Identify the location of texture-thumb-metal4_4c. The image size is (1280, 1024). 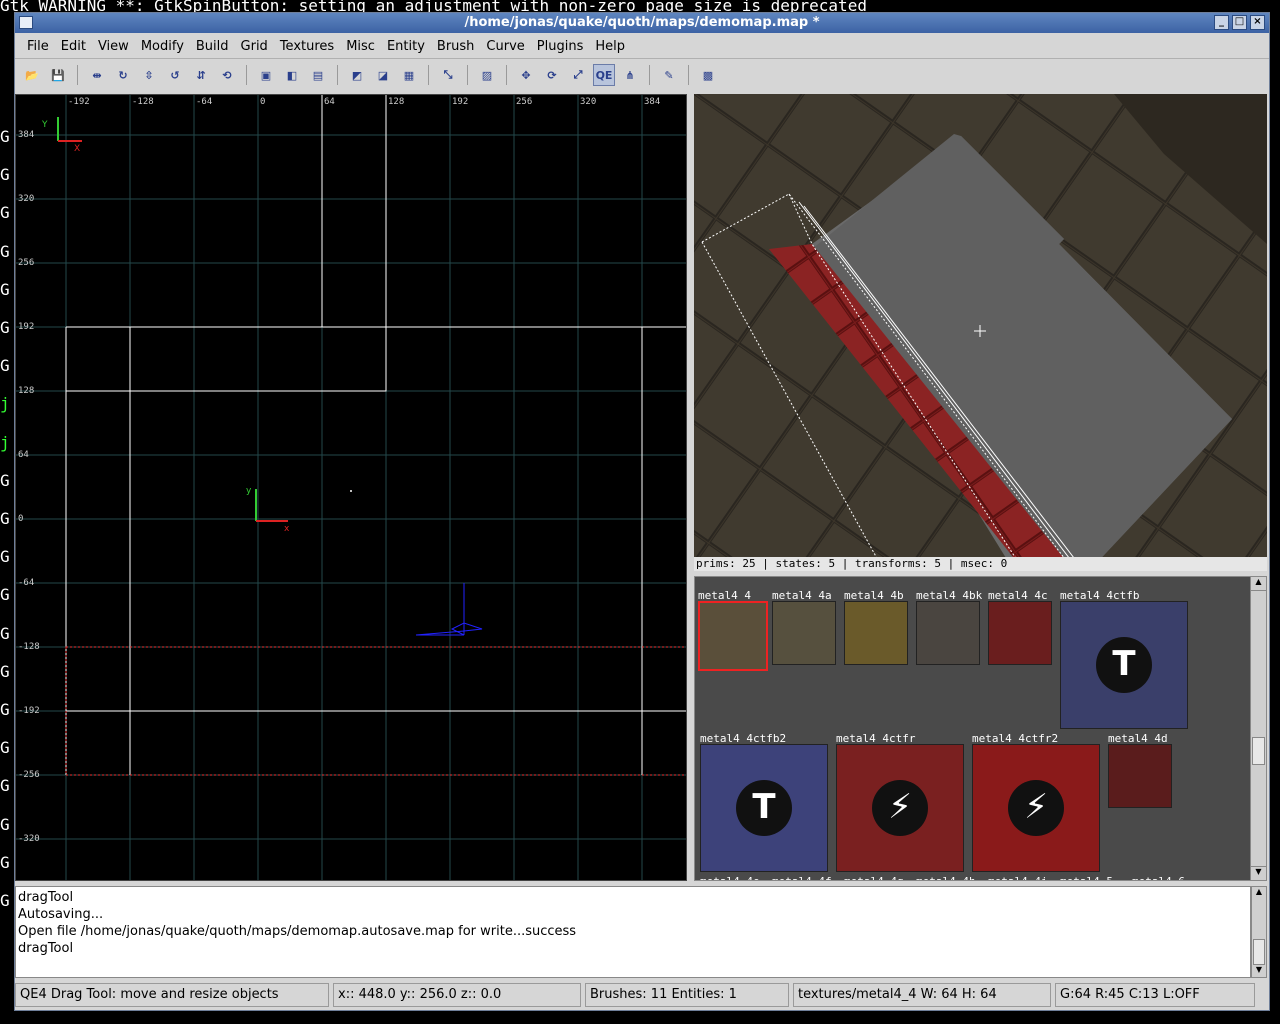
(1020, 633).